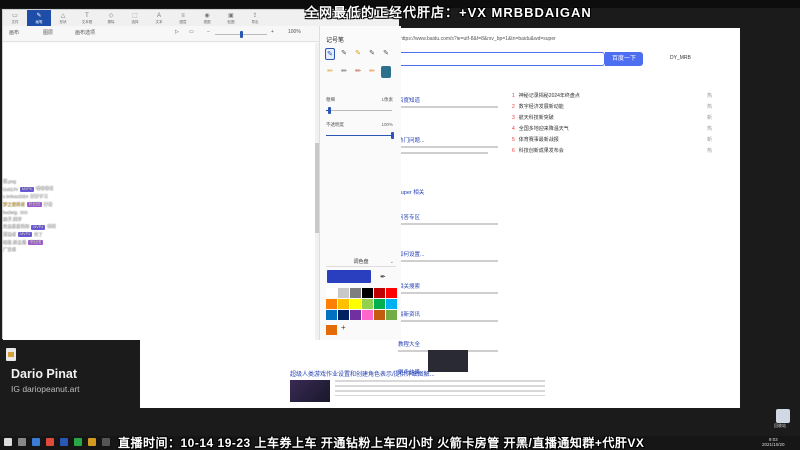 The width and height of the screenshot is (800, 450). What do you see at coordinates (372, 54) in the screenshot?
I see `pen-calligraphy-icon: ✎` at bounding box center [372, 54].